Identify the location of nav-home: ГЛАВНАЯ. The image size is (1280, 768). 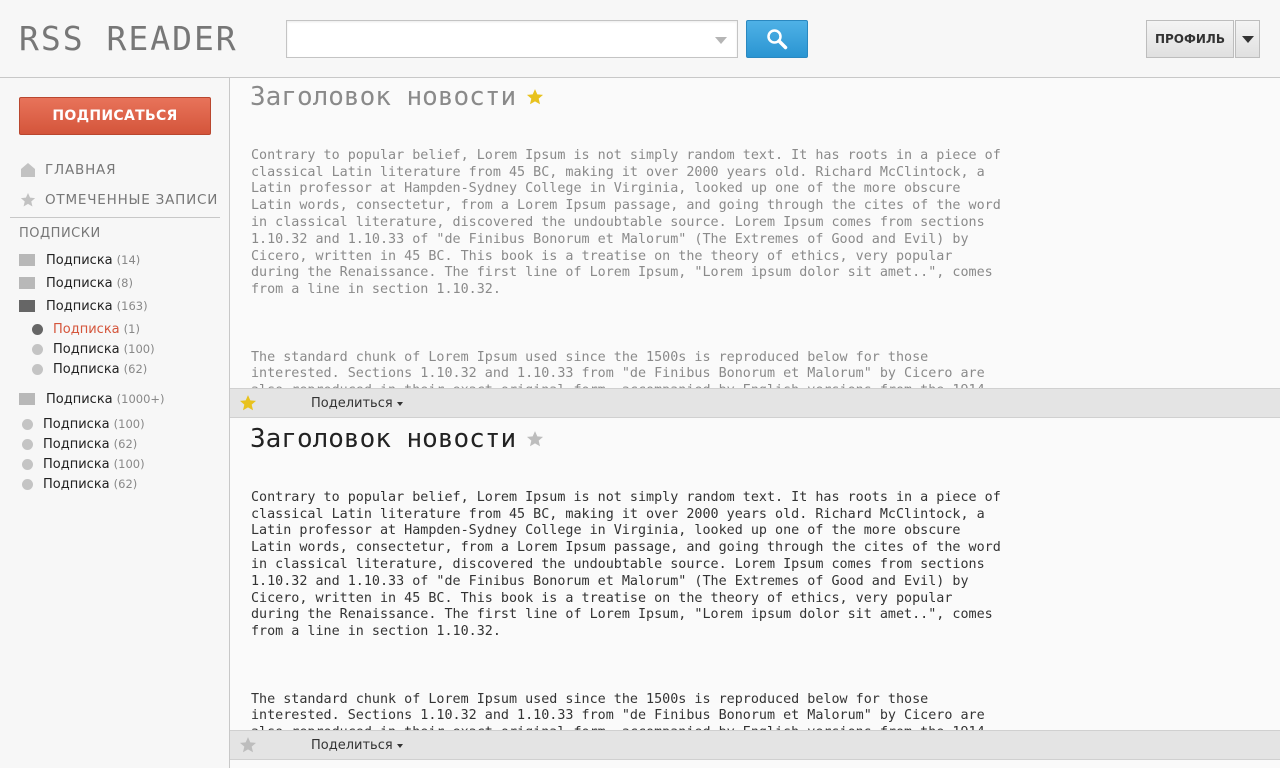
(67, 170).